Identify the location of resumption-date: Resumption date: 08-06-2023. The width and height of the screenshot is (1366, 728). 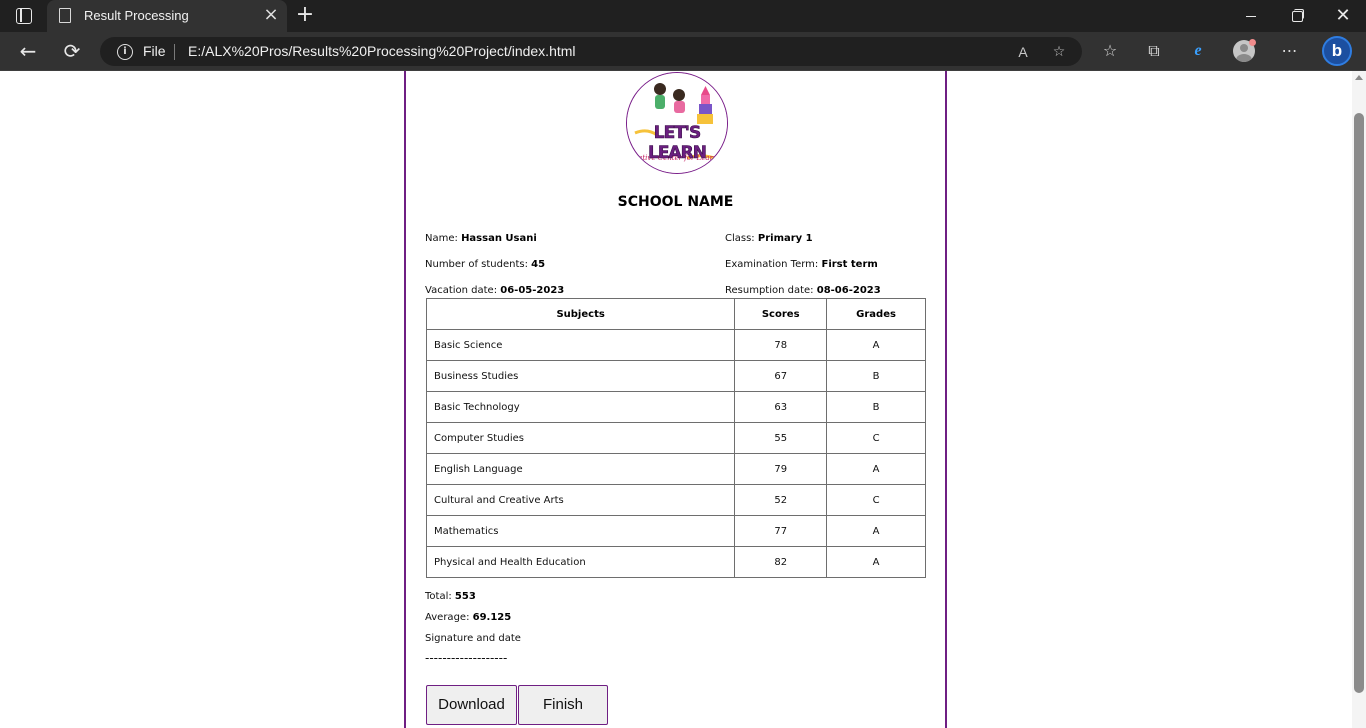
(803, 290).